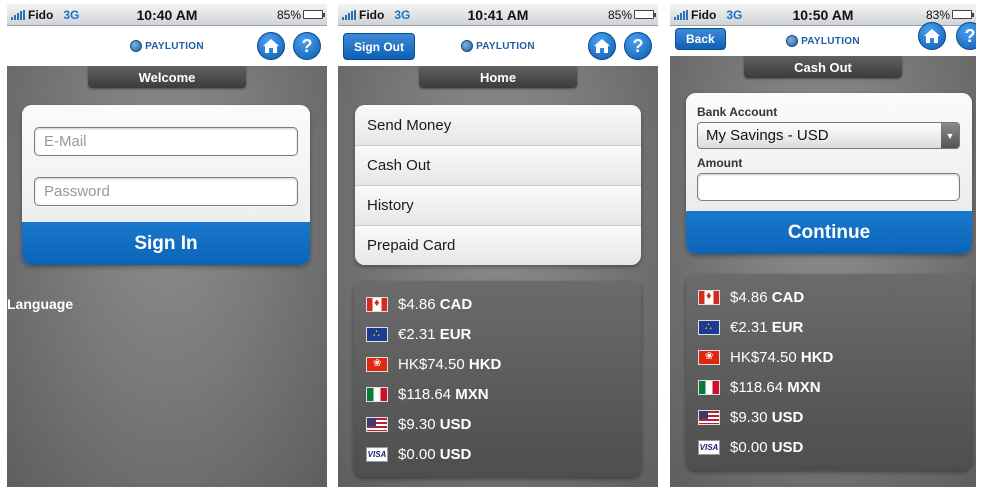  Describe the element at coordinates (498, 77) in the screenshot. I see `page-title: Home` at that location.